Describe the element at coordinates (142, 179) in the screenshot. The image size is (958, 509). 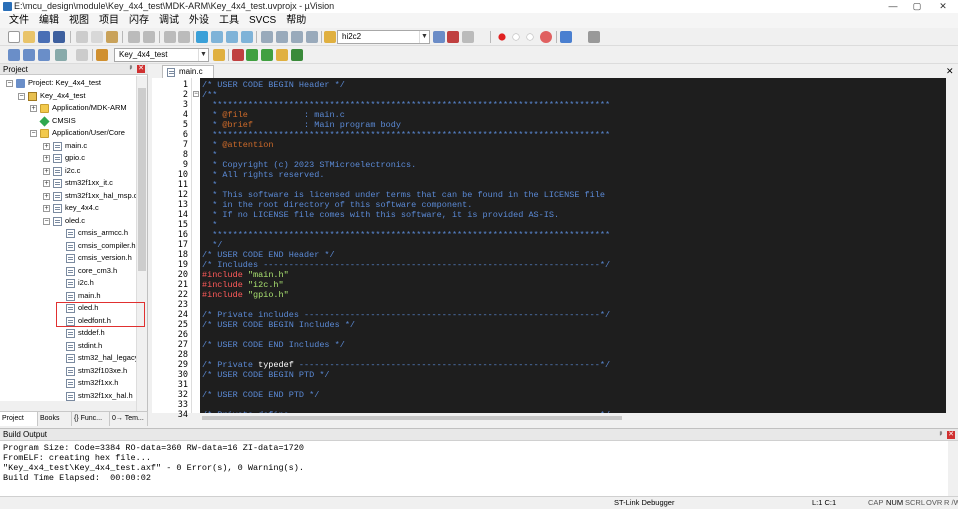
I see `scrollbar-thumb` at that location.